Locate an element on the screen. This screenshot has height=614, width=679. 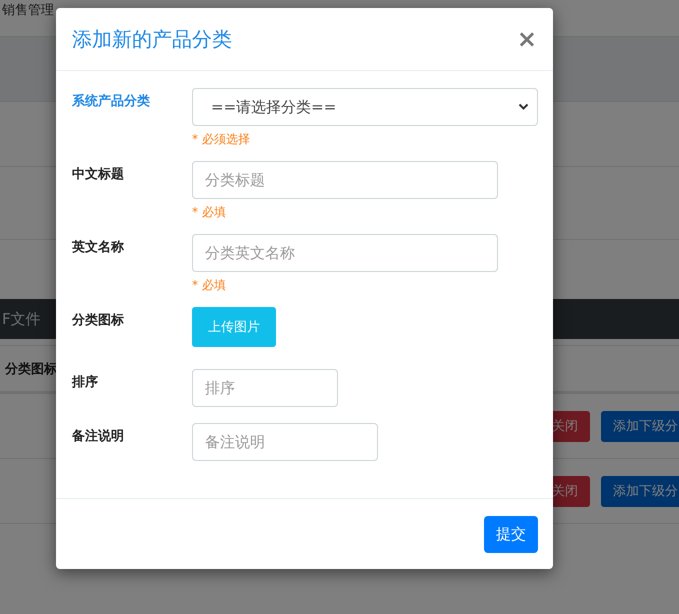
input-field: 分类英文名称 is located at coordinates (345, 253).